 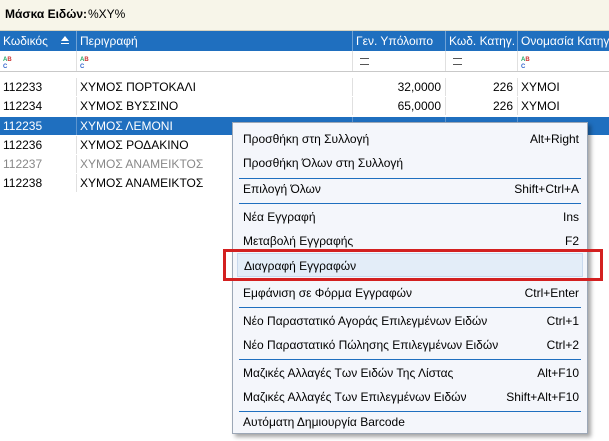 I want to click on filter-cell-category-code, so click(x=482, y=61).